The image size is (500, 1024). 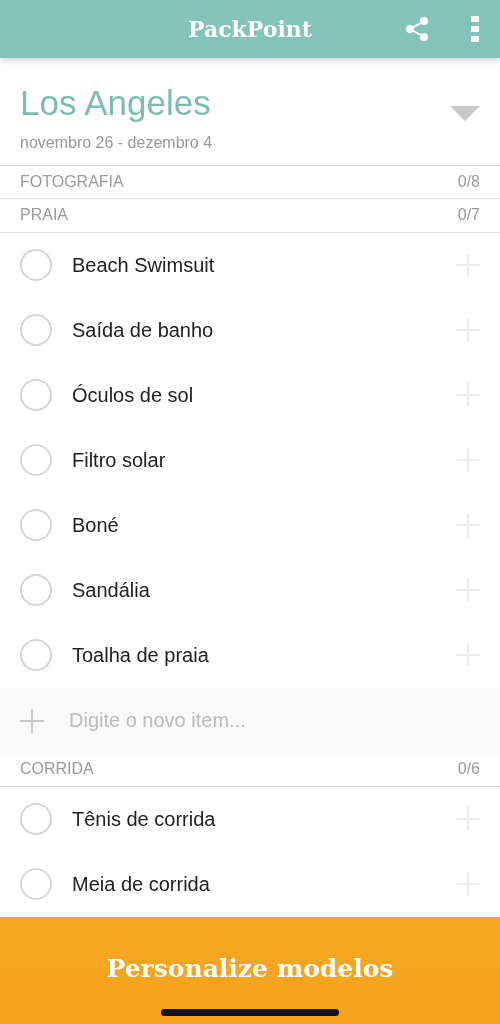 I want to click on item-label: Beach Swimsuit, so click(x=144, y=265).